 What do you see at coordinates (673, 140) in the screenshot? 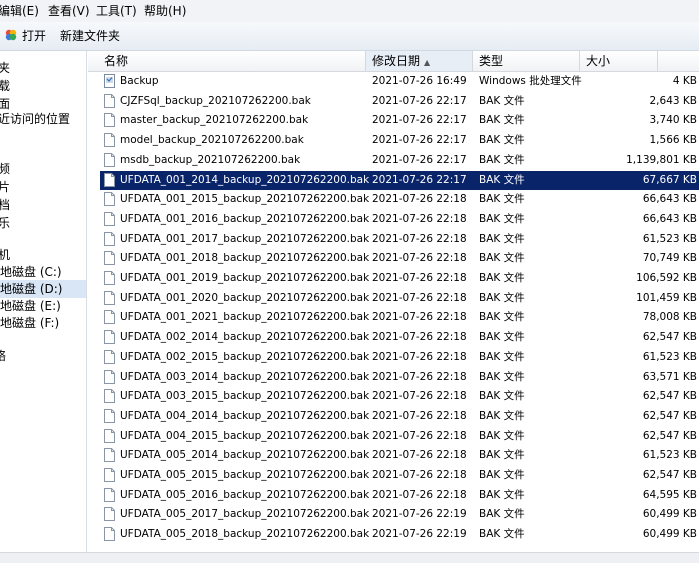
I see `file-size: 1,566 KB` at bounding box center [673, 140].